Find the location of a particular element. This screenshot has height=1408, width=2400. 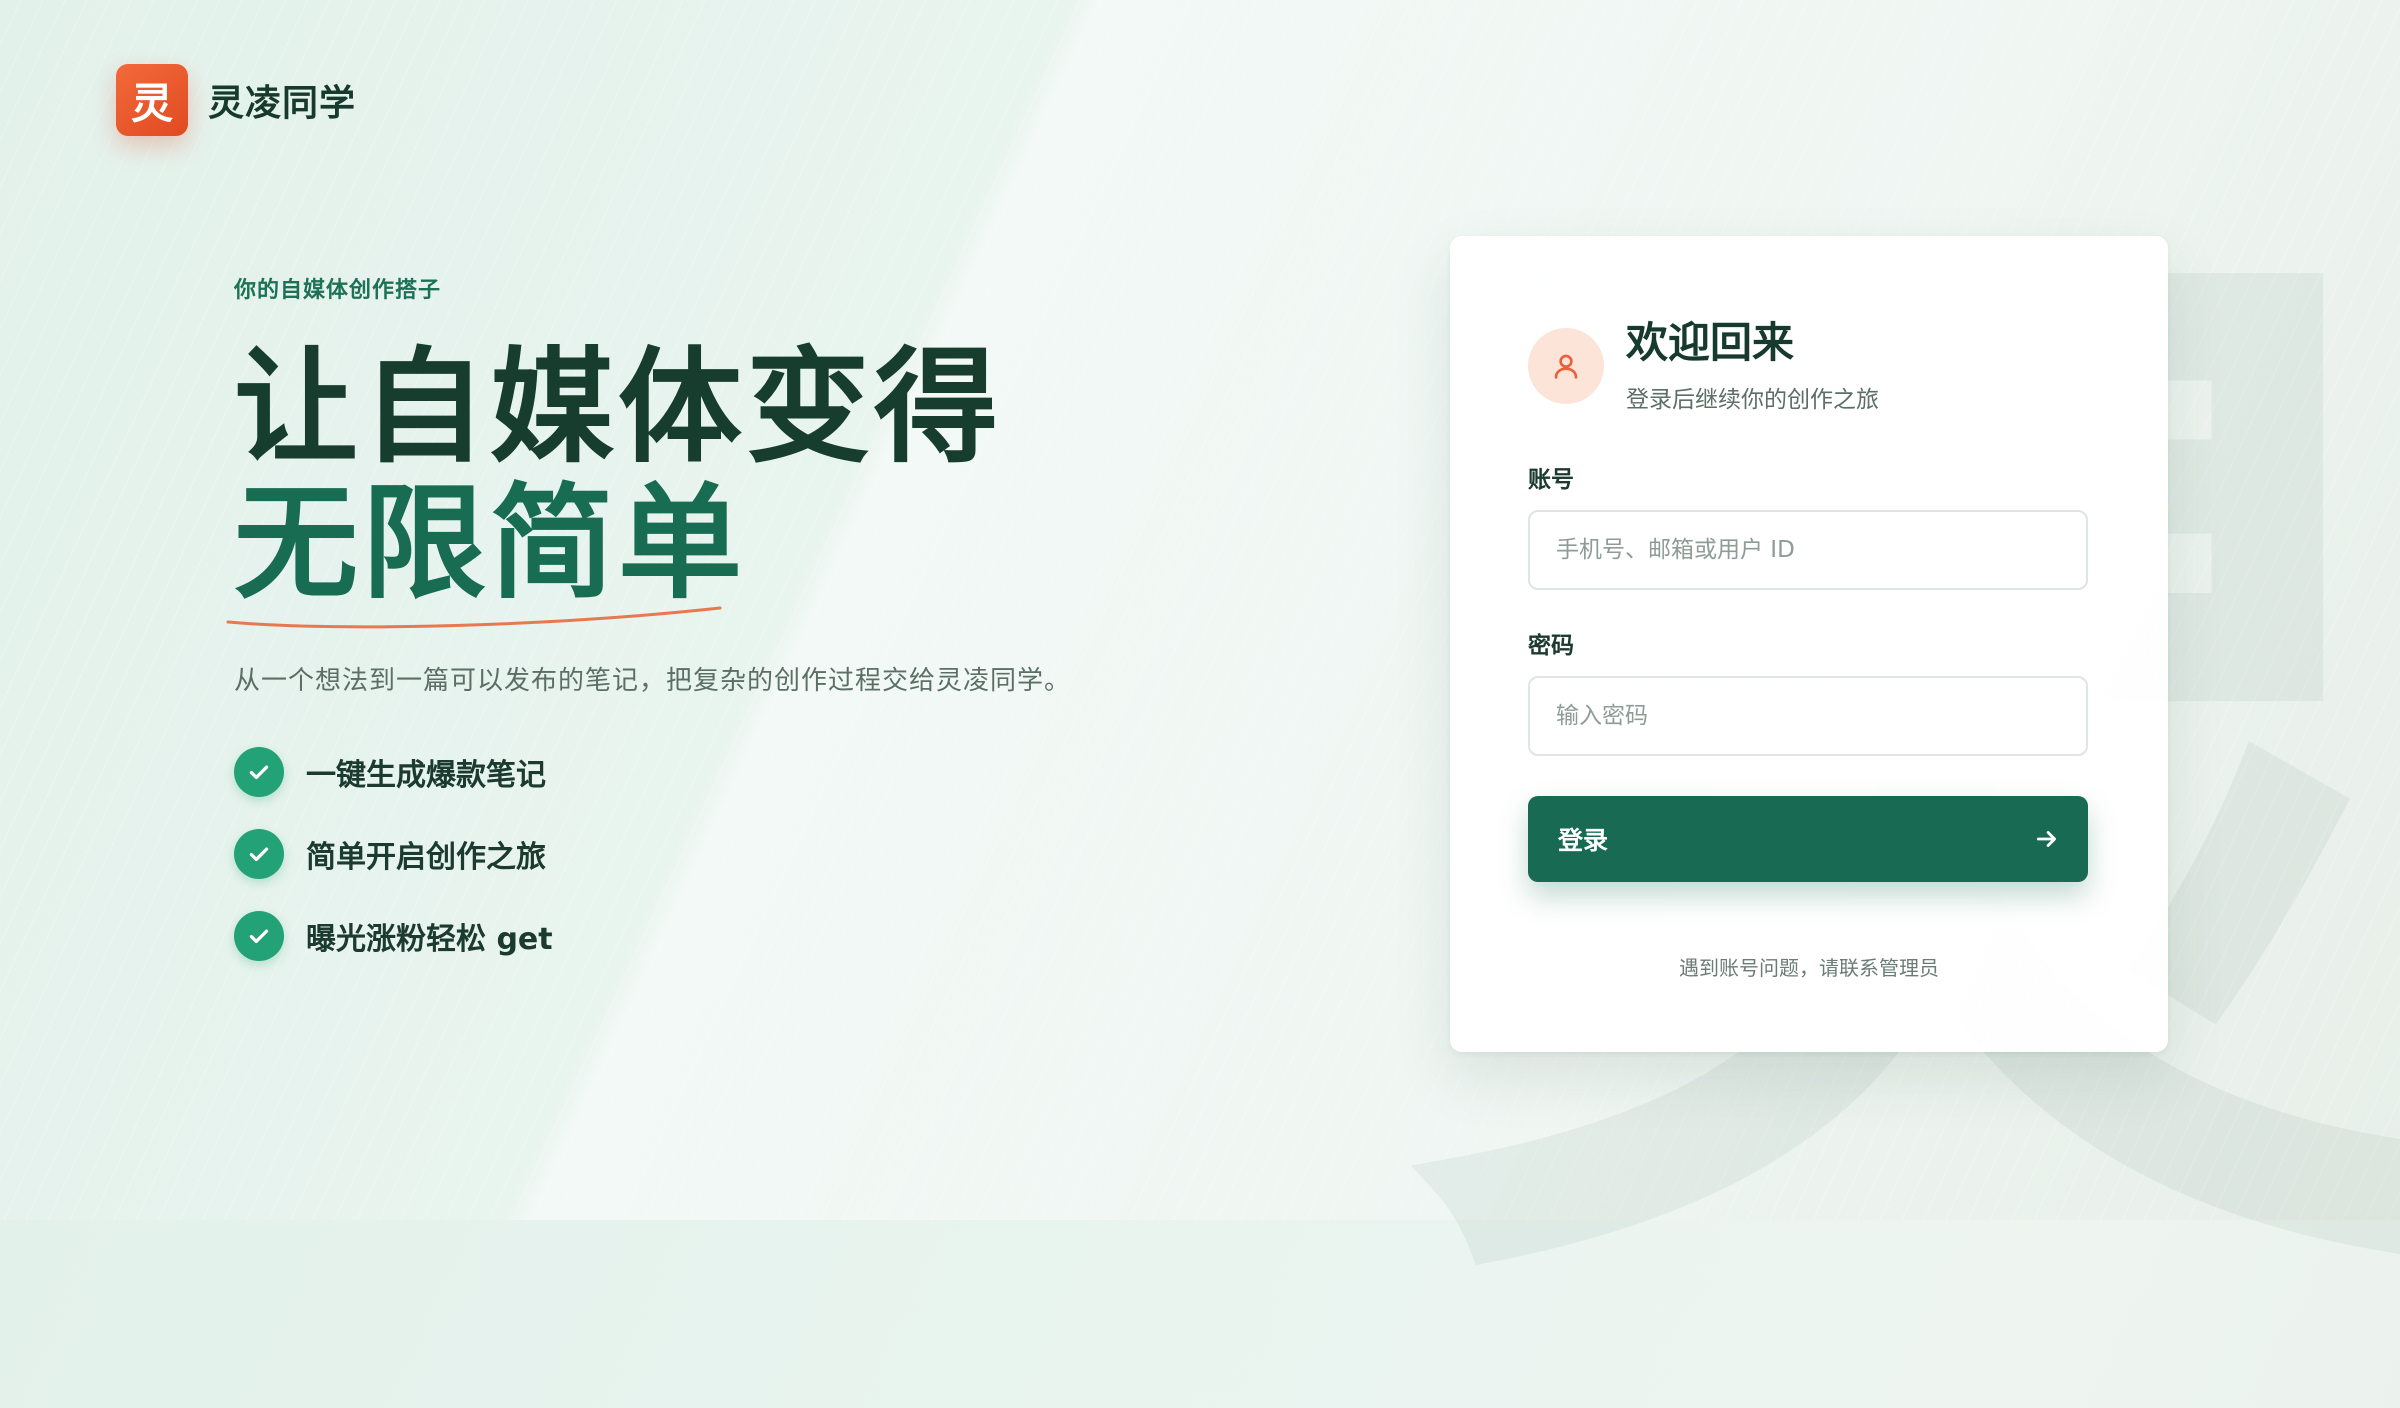

account-help-text: 遇到账号问题，请联系管理员 is located at coordinates (1809, 968).